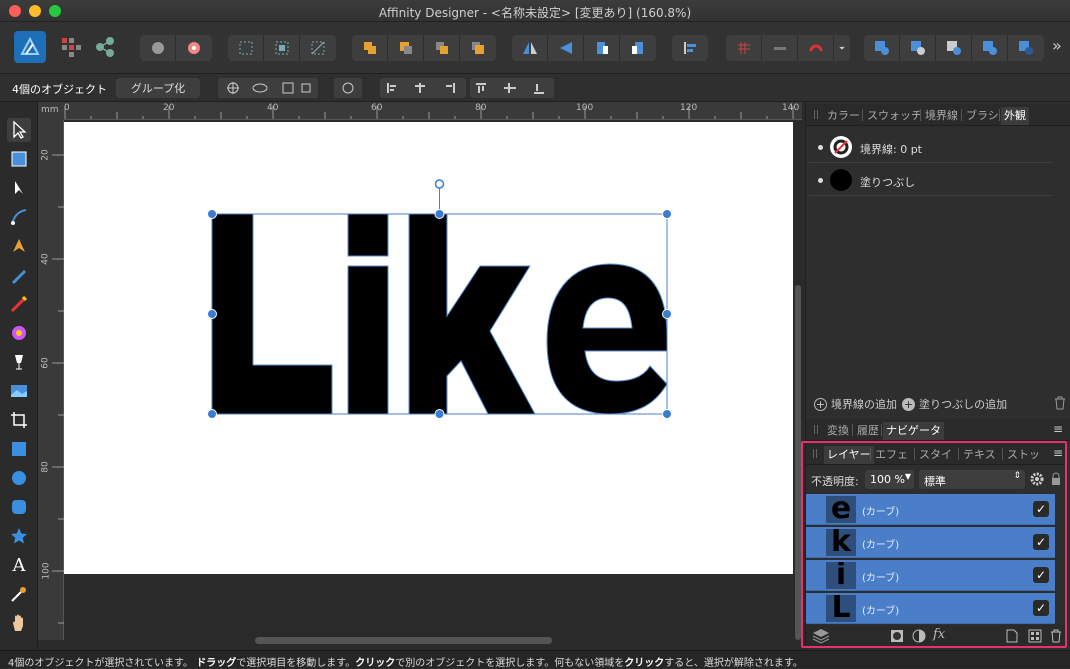 This screenshot has height=669, width=1070. What do you see at coordinates (19, 304) in the screenshot?
I see `vector-brush-tool-icon` at bounding box center [19, 304].